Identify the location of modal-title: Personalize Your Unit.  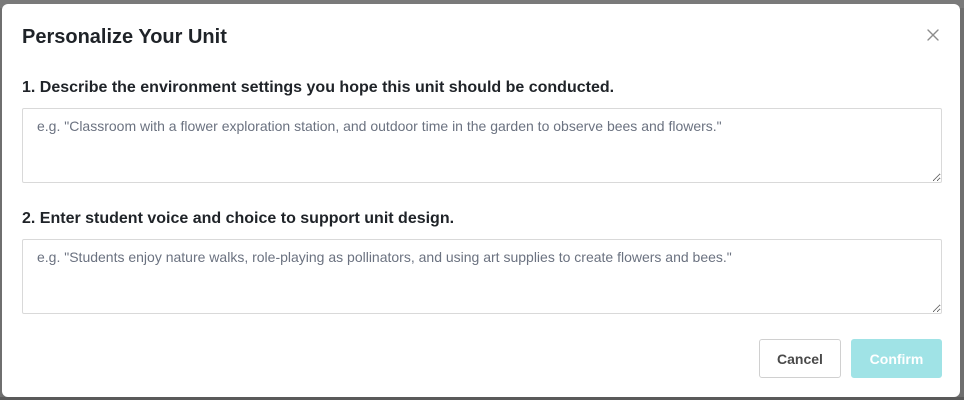
(124, 37).